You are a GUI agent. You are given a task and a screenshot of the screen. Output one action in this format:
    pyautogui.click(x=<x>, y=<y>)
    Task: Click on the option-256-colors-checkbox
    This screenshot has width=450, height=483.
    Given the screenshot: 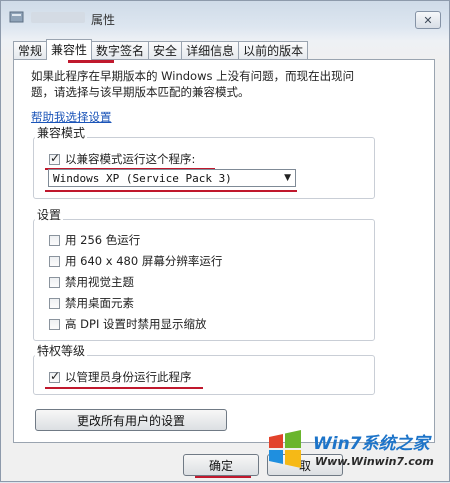 What is the action you would take?
    pyautogui.click(x=54, y=240)
    